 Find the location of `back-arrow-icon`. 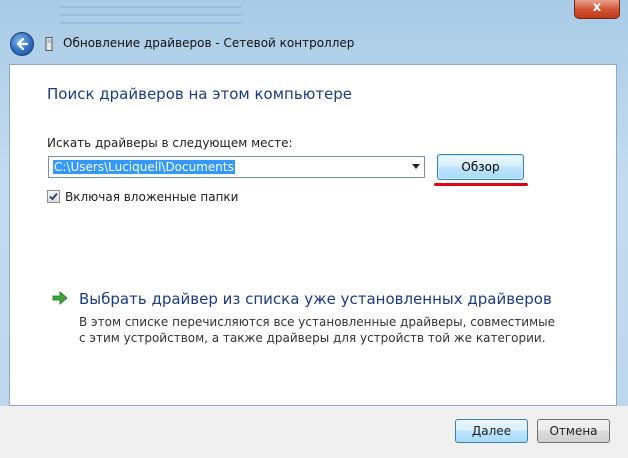

back-arrow-icon is located at coordinates (22, 44).